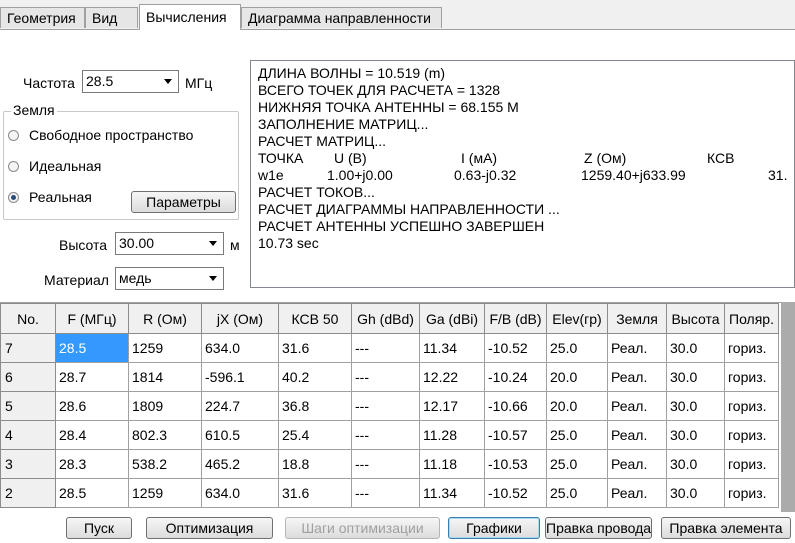  I want to click on grid-cell-ga: 11.34, so click(452, 348).